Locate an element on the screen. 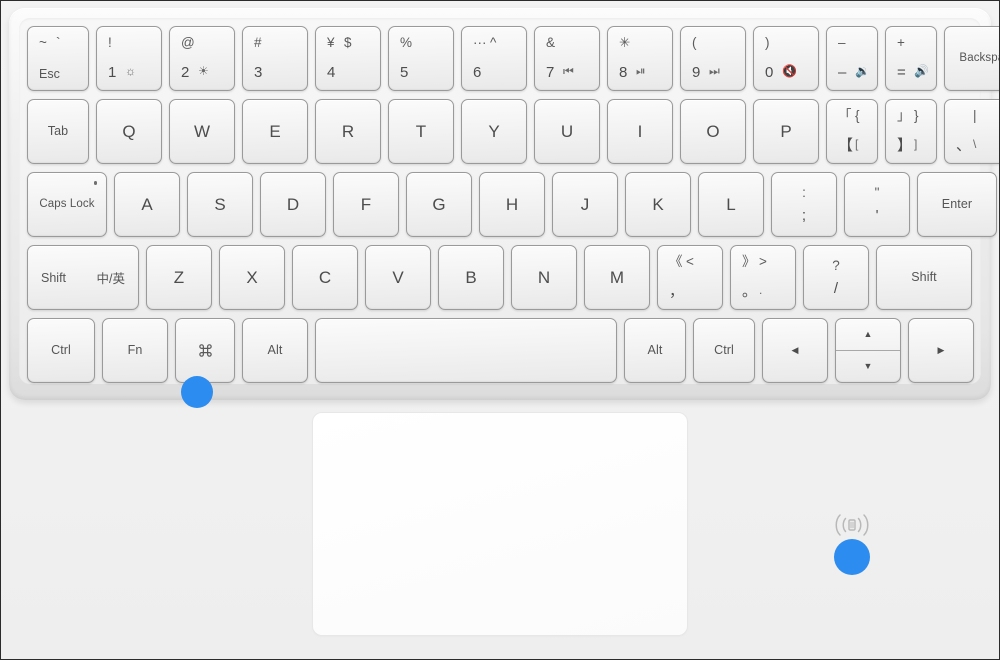 The height and width of the screenshot is (660, 1000). arrow-down-icon: ▼ is located at coordinates (868, 366).